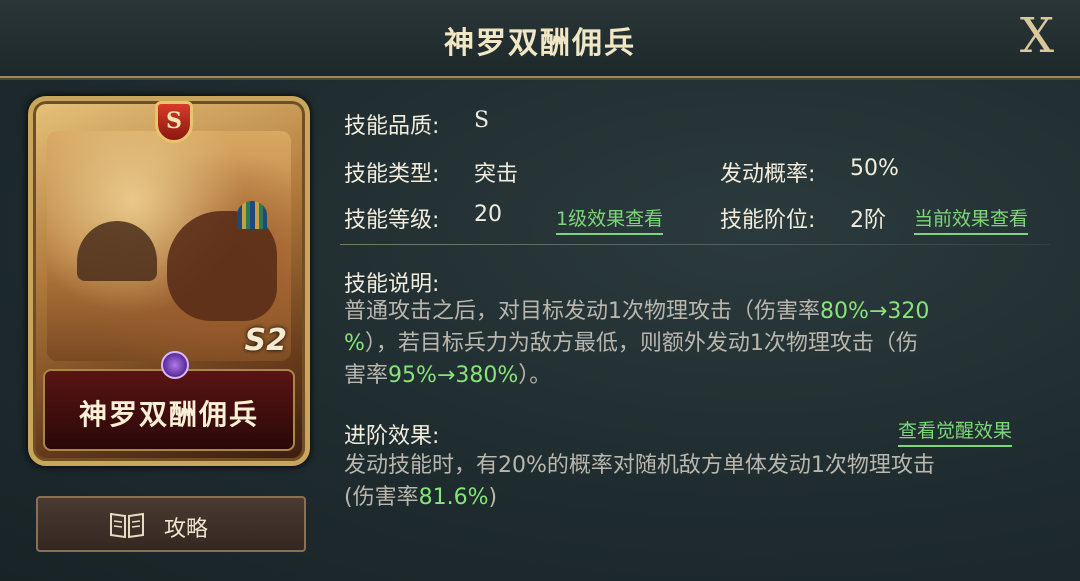 The width and height of the screenshot is (1080, 581). What do you see at coordinates (127, 525) in the screenshot?
I see `book-icon` at bounding box center [127, 525].